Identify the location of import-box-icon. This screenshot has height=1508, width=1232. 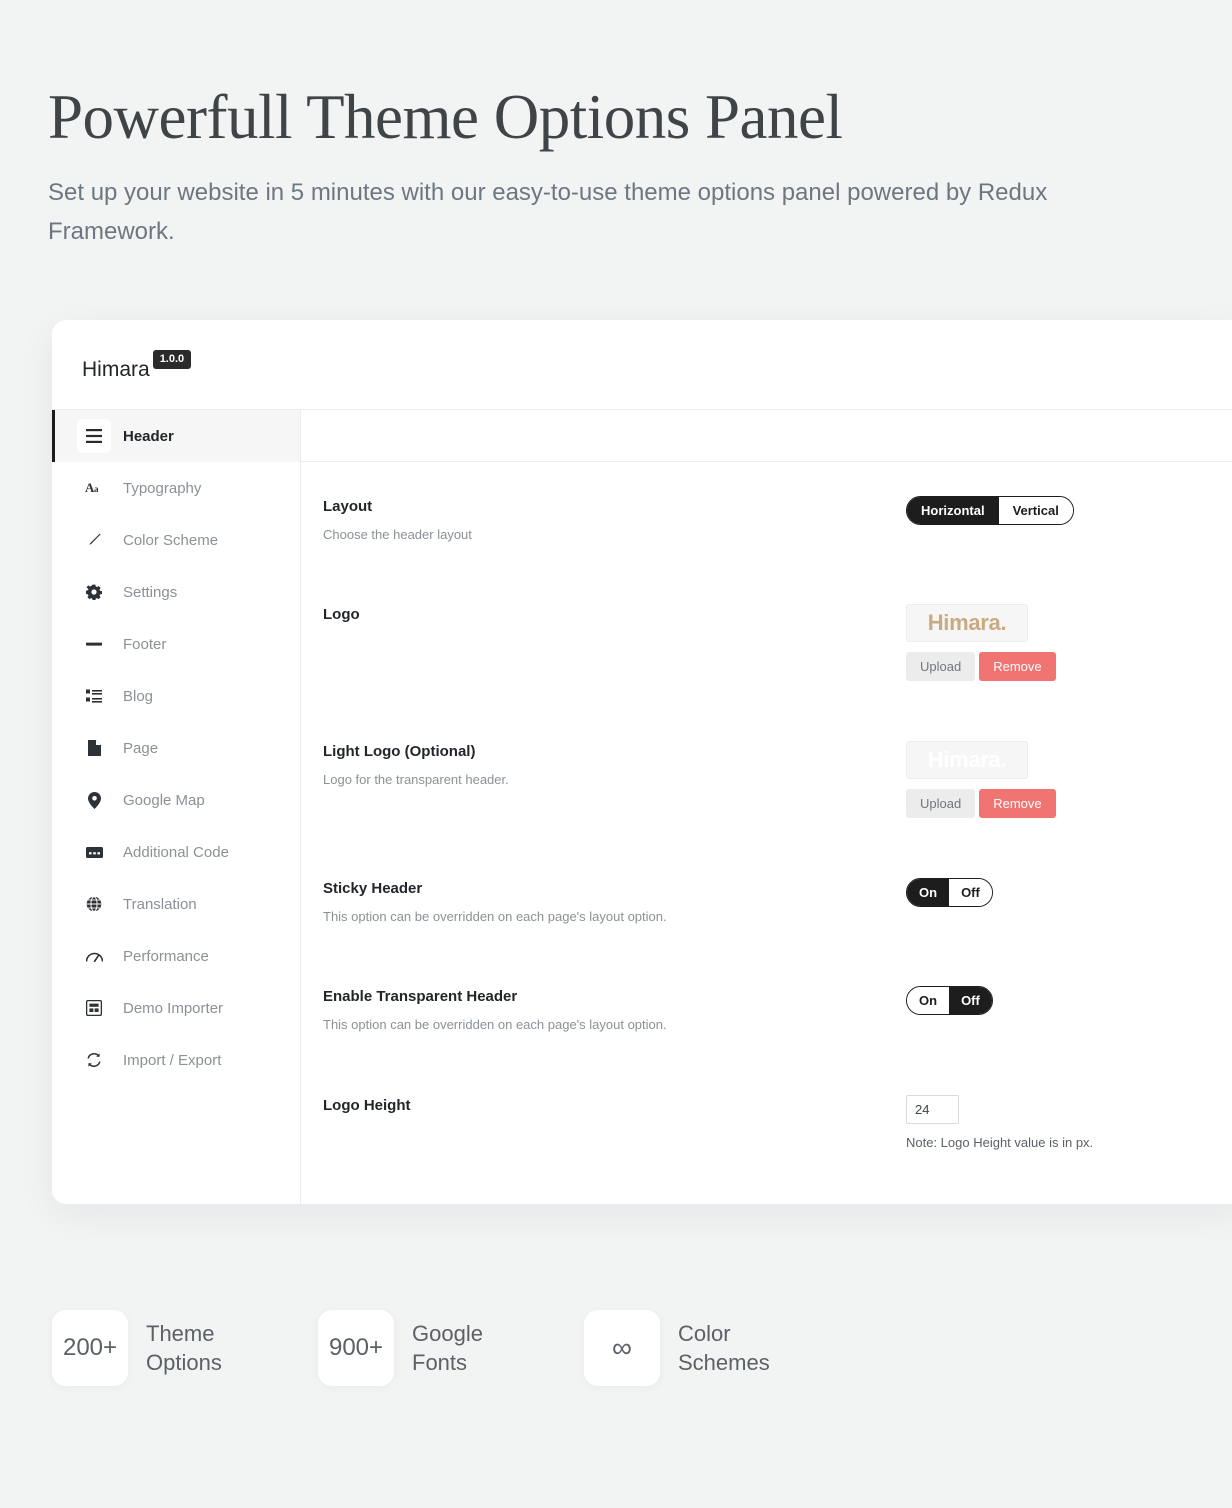
(94, 1008).